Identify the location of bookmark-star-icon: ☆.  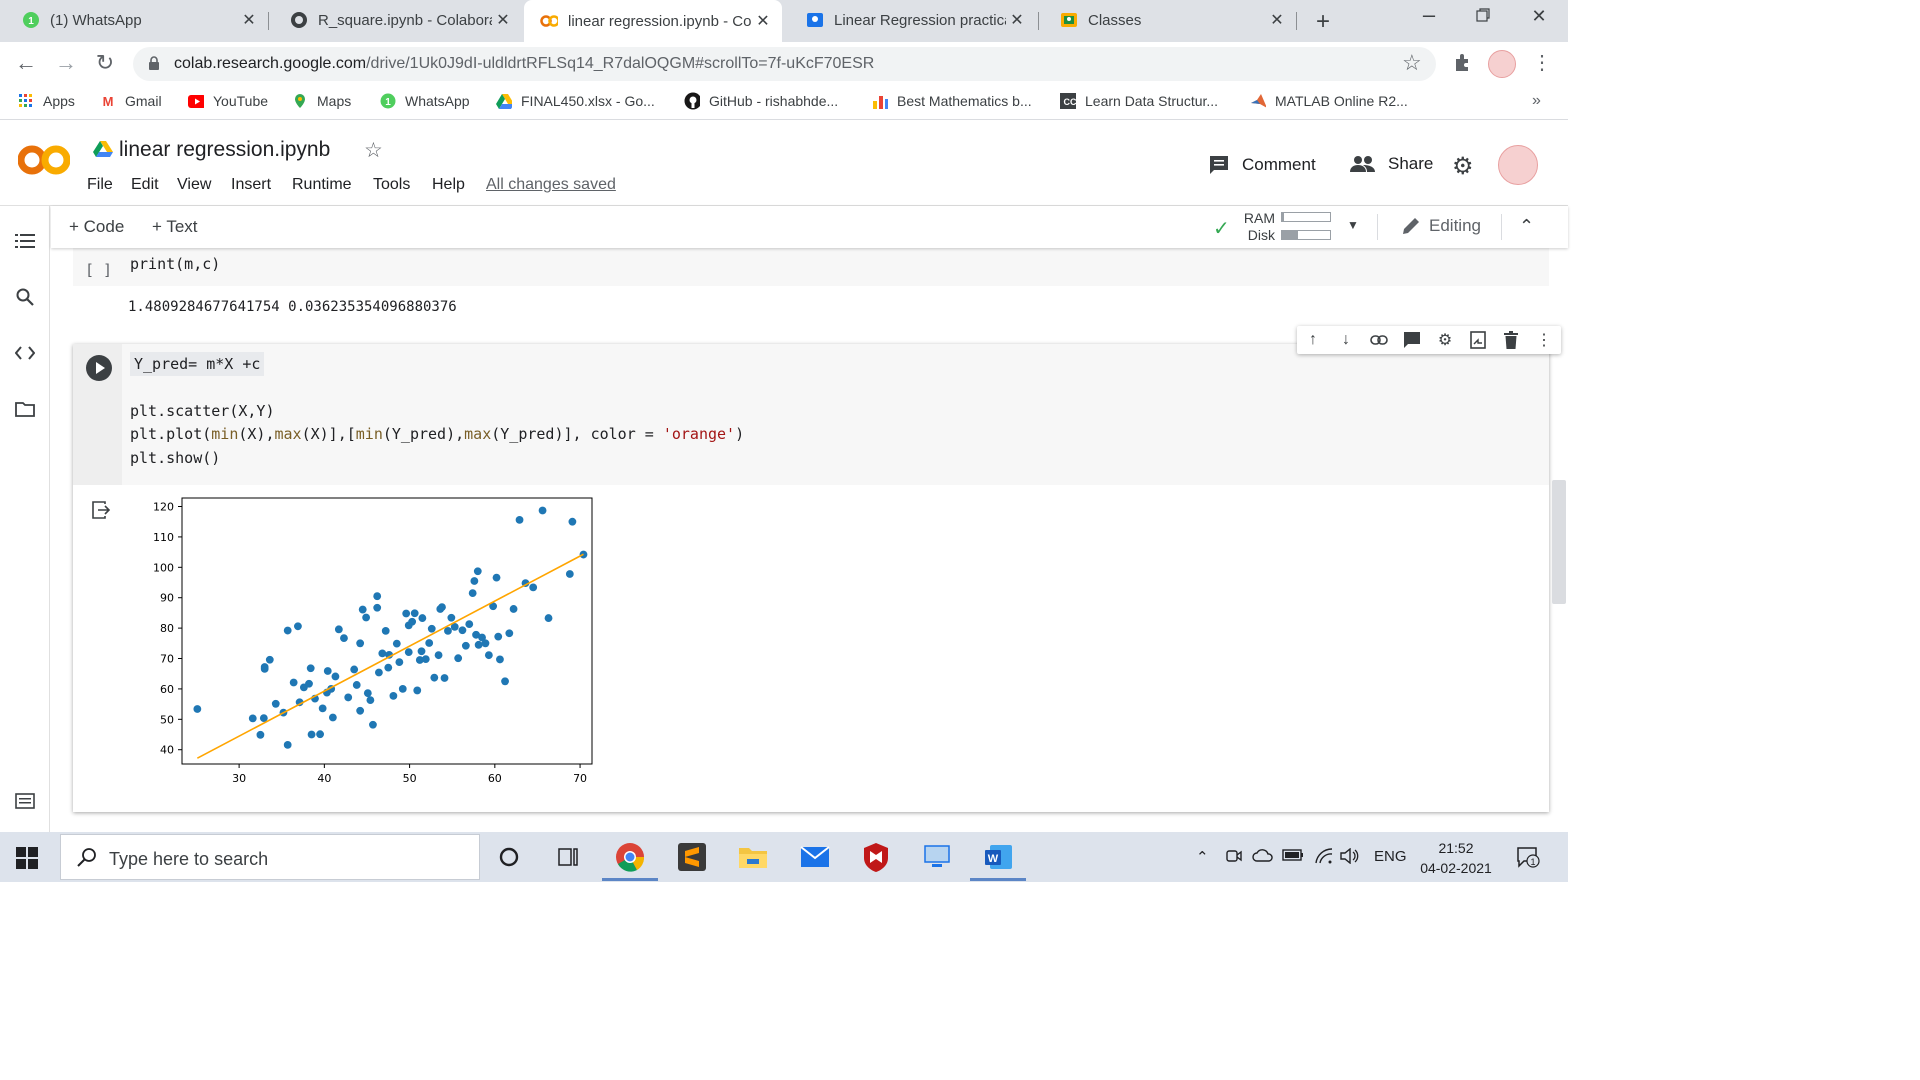
(1412, 63).